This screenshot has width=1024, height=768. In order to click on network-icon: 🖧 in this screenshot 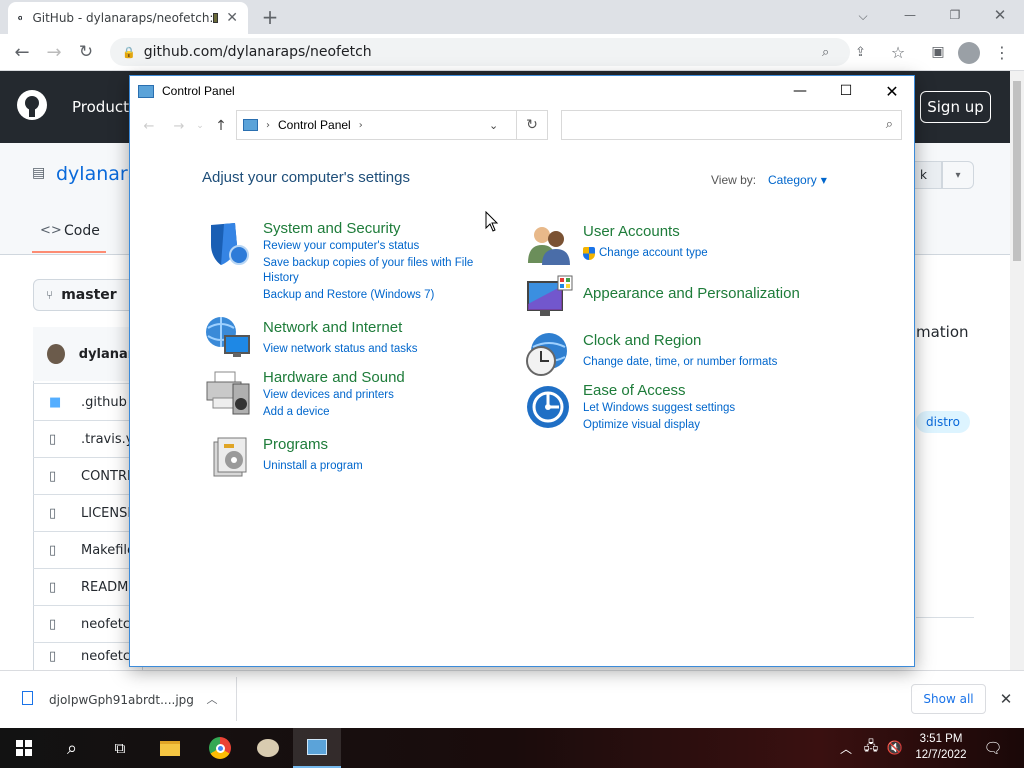, I will do `click(871, 748)`.